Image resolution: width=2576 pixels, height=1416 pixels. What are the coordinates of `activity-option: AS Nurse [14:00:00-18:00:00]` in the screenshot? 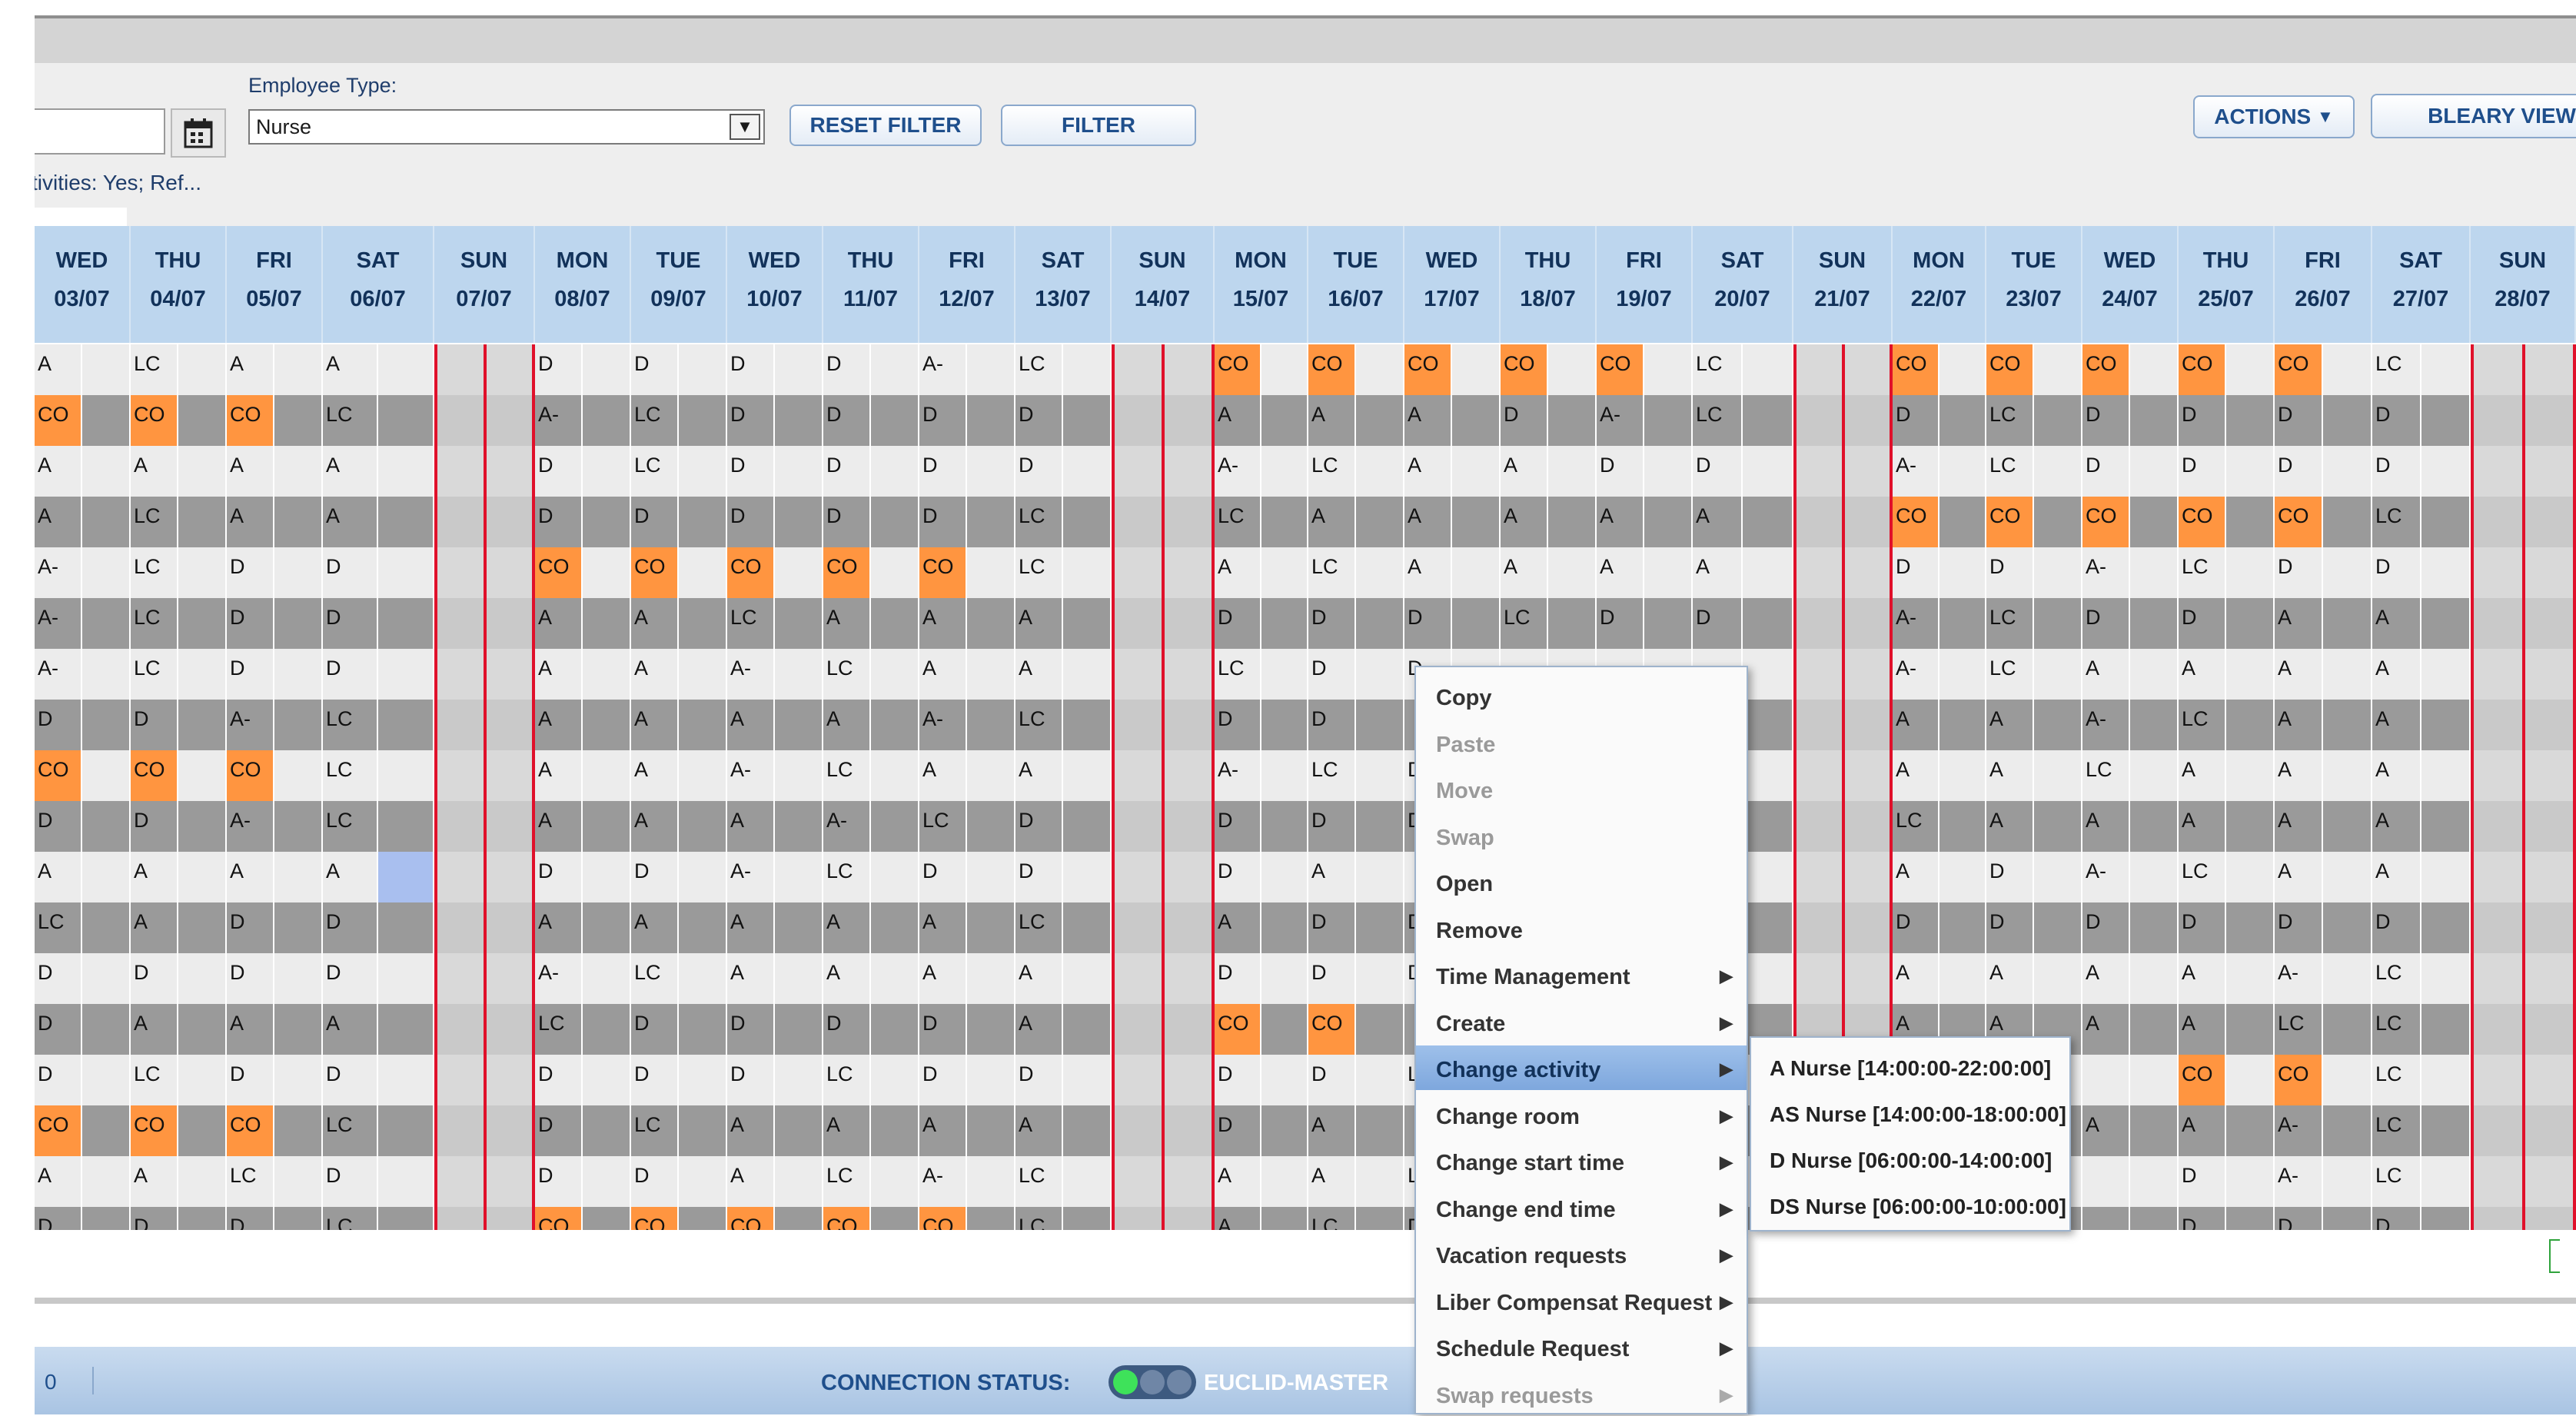 It's located at (1910, 1112).